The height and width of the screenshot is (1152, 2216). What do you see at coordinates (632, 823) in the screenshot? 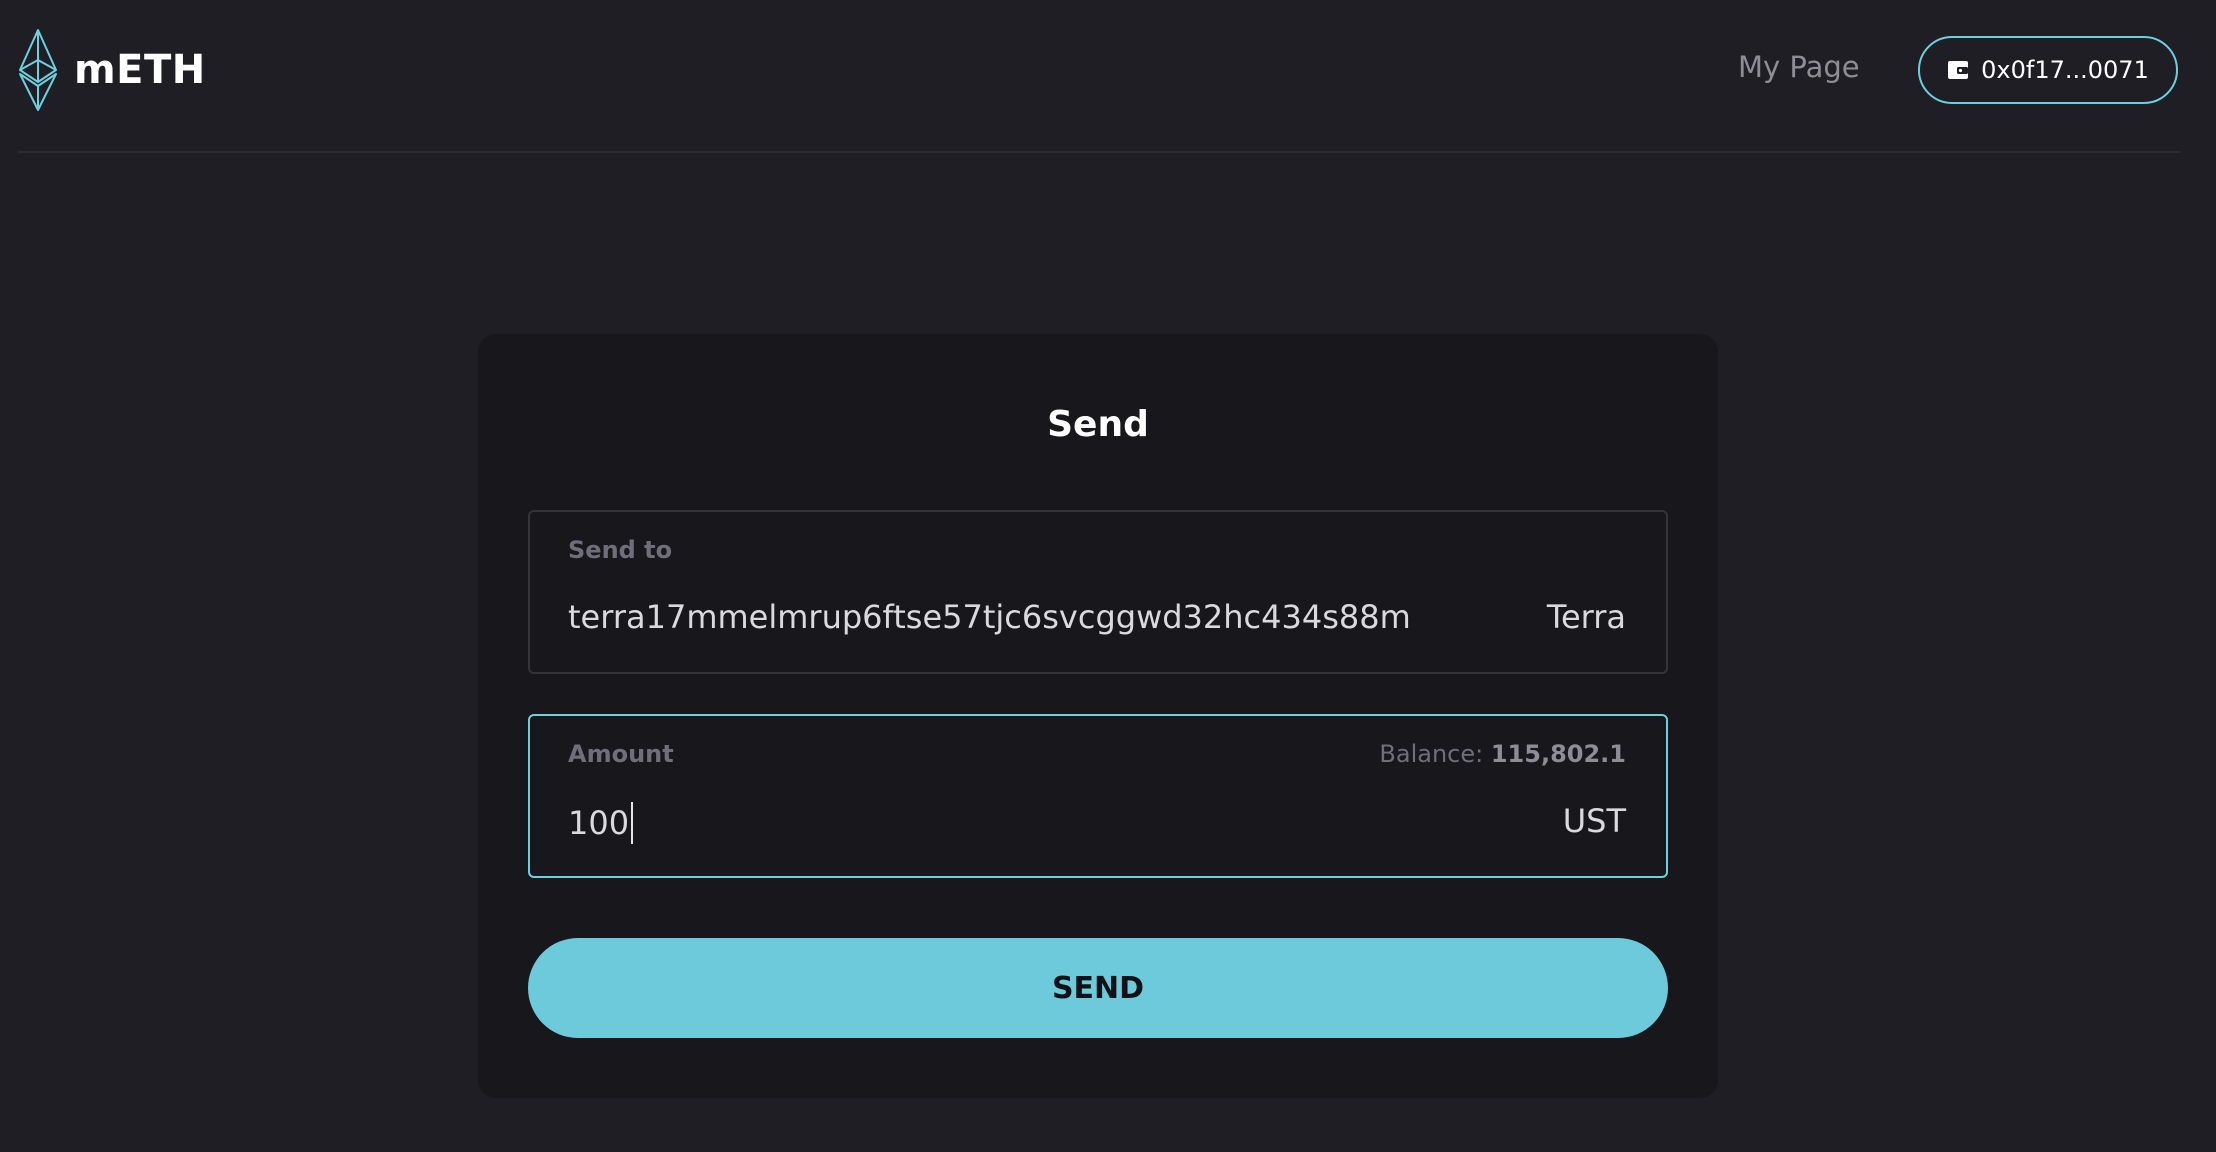
I see `text-cursor` at bounding box center [632, 823].